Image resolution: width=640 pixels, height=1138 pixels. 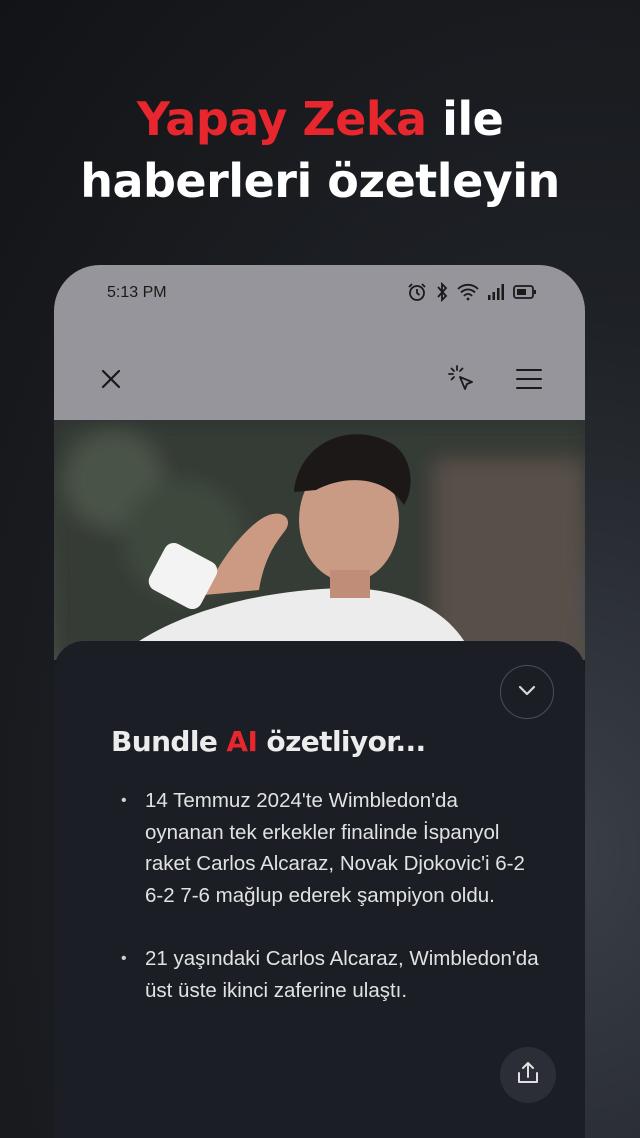 I want to click on summary-title-prefix: Bundle, so click(x=169, y=741).